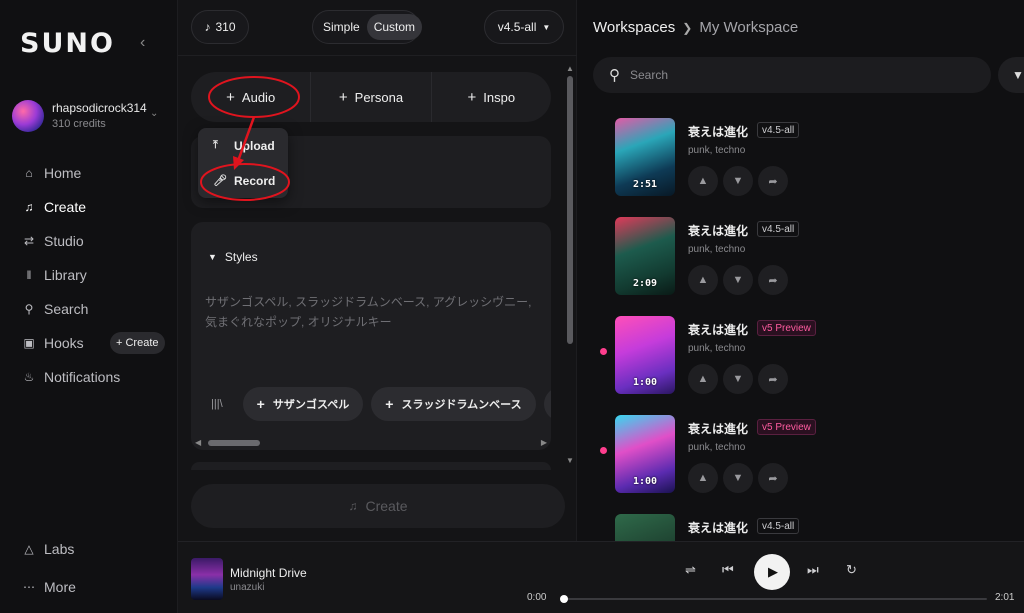  Describe the element at coordinates (813, 570) in the screenshot. I see `next-icon: ⏭︎` at that location.